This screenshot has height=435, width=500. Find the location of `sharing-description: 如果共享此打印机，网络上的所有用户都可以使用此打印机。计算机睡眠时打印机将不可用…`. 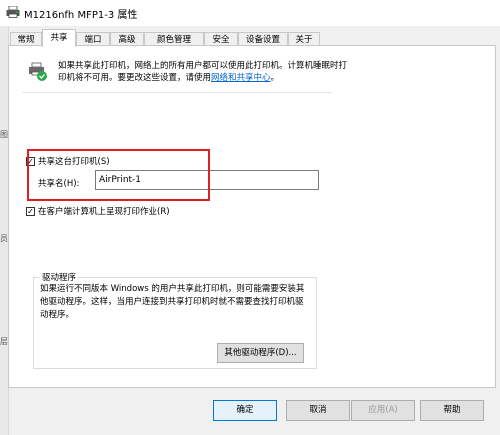

sharing-description: 如果共享此打印机，网络上的所有用户都可以使用此打印机。计算机睡眠时打印机将不可用… is located at coordinates (203, 72).